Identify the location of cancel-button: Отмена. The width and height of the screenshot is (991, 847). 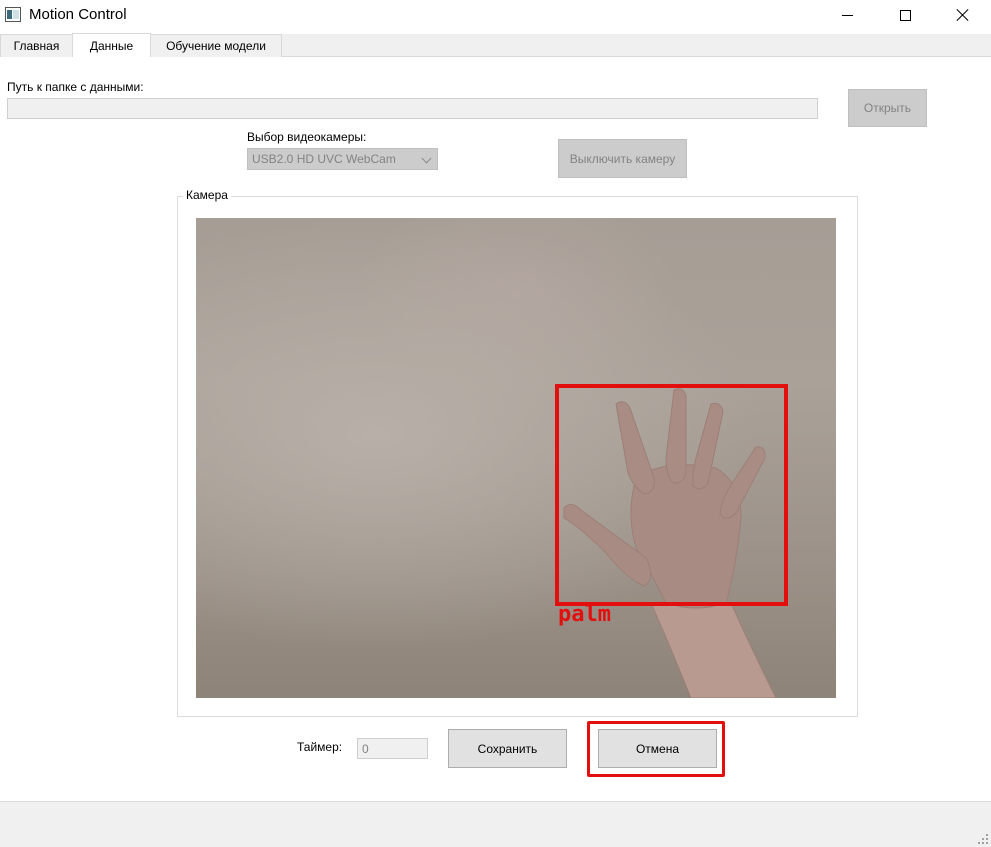
(657, 748).